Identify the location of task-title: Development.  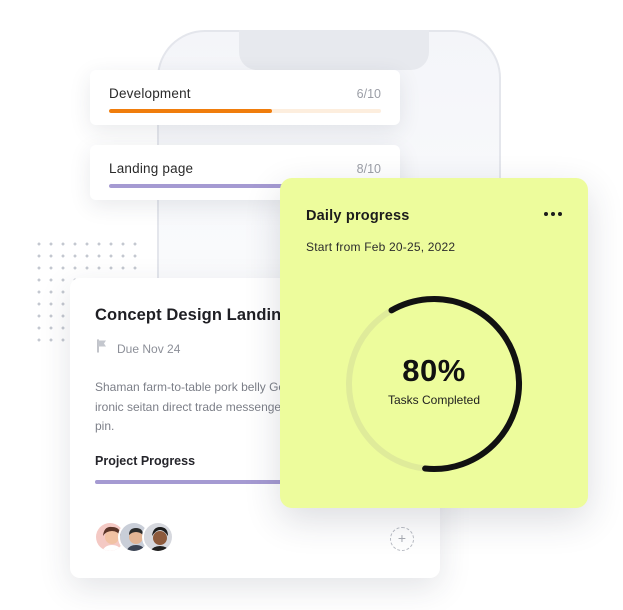
(150, 93).